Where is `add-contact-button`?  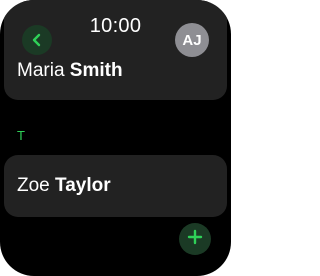
add-contact-button is located at coordinates (195, 239).